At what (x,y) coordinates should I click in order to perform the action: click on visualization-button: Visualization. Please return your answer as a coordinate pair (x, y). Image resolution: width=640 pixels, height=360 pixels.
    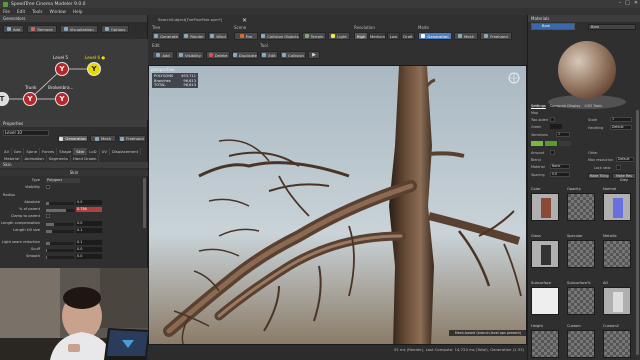
    Looking at the image, I should click on (78, 29).